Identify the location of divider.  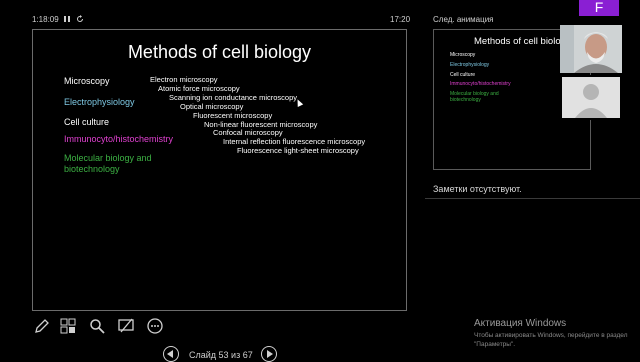
(532, 198).